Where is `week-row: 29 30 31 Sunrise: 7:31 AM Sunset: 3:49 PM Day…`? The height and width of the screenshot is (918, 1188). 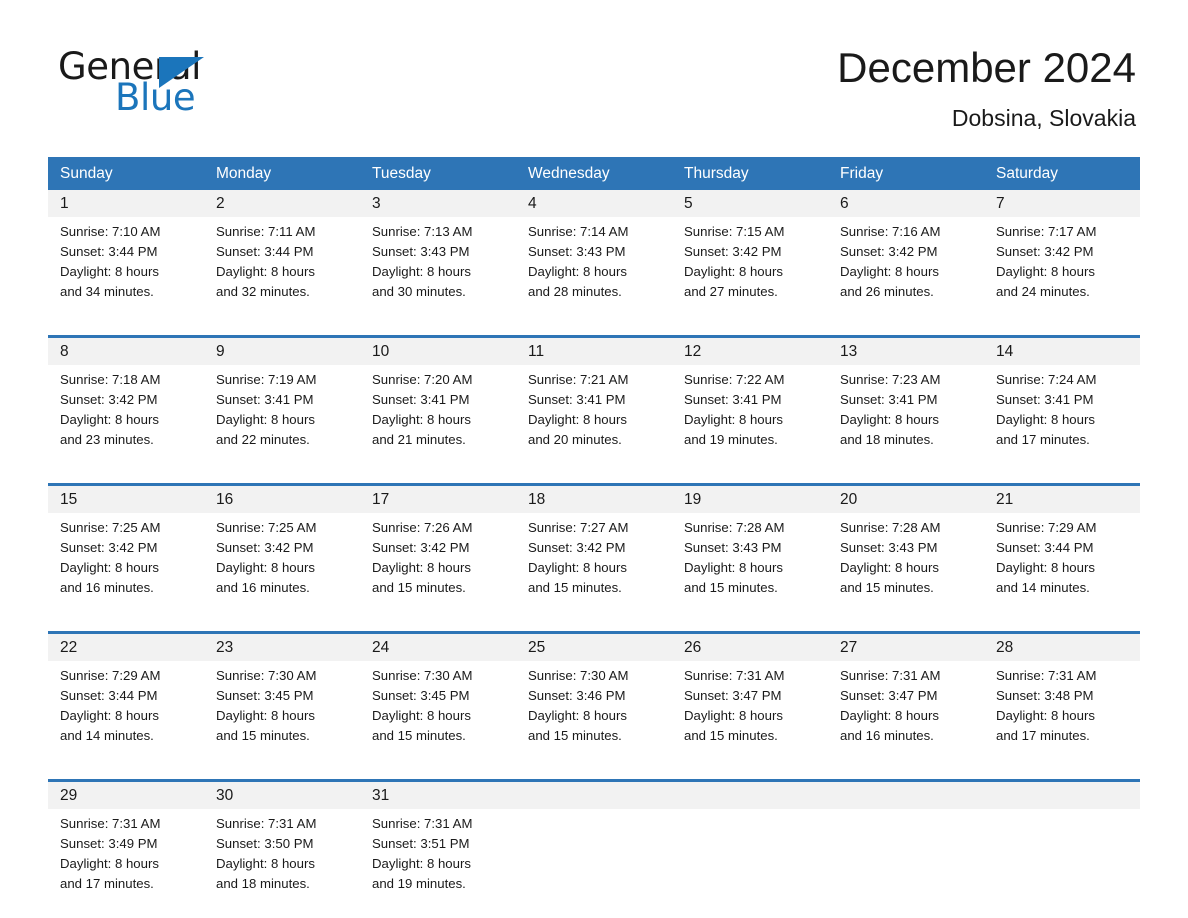
week-row: 29 30 31 Sunrise: 7:31 AM Sunset: 3:49 PM Day… is located at coordinates (594, 847).